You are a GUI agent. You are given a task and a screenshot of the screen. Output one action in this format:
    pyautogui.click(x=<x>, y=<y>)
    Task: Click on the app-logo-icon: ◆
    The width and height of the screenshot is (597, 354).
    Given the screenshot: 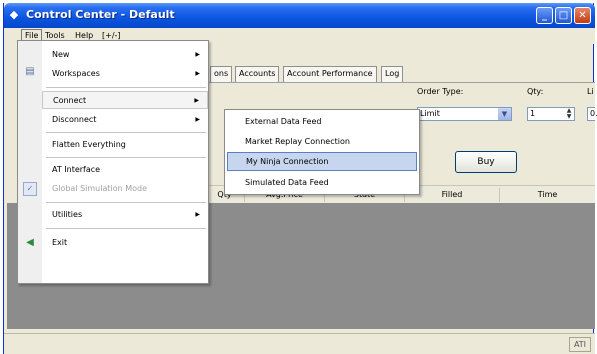 What is the action you would take?
    pyautogui.click(x=14, y=14)
    